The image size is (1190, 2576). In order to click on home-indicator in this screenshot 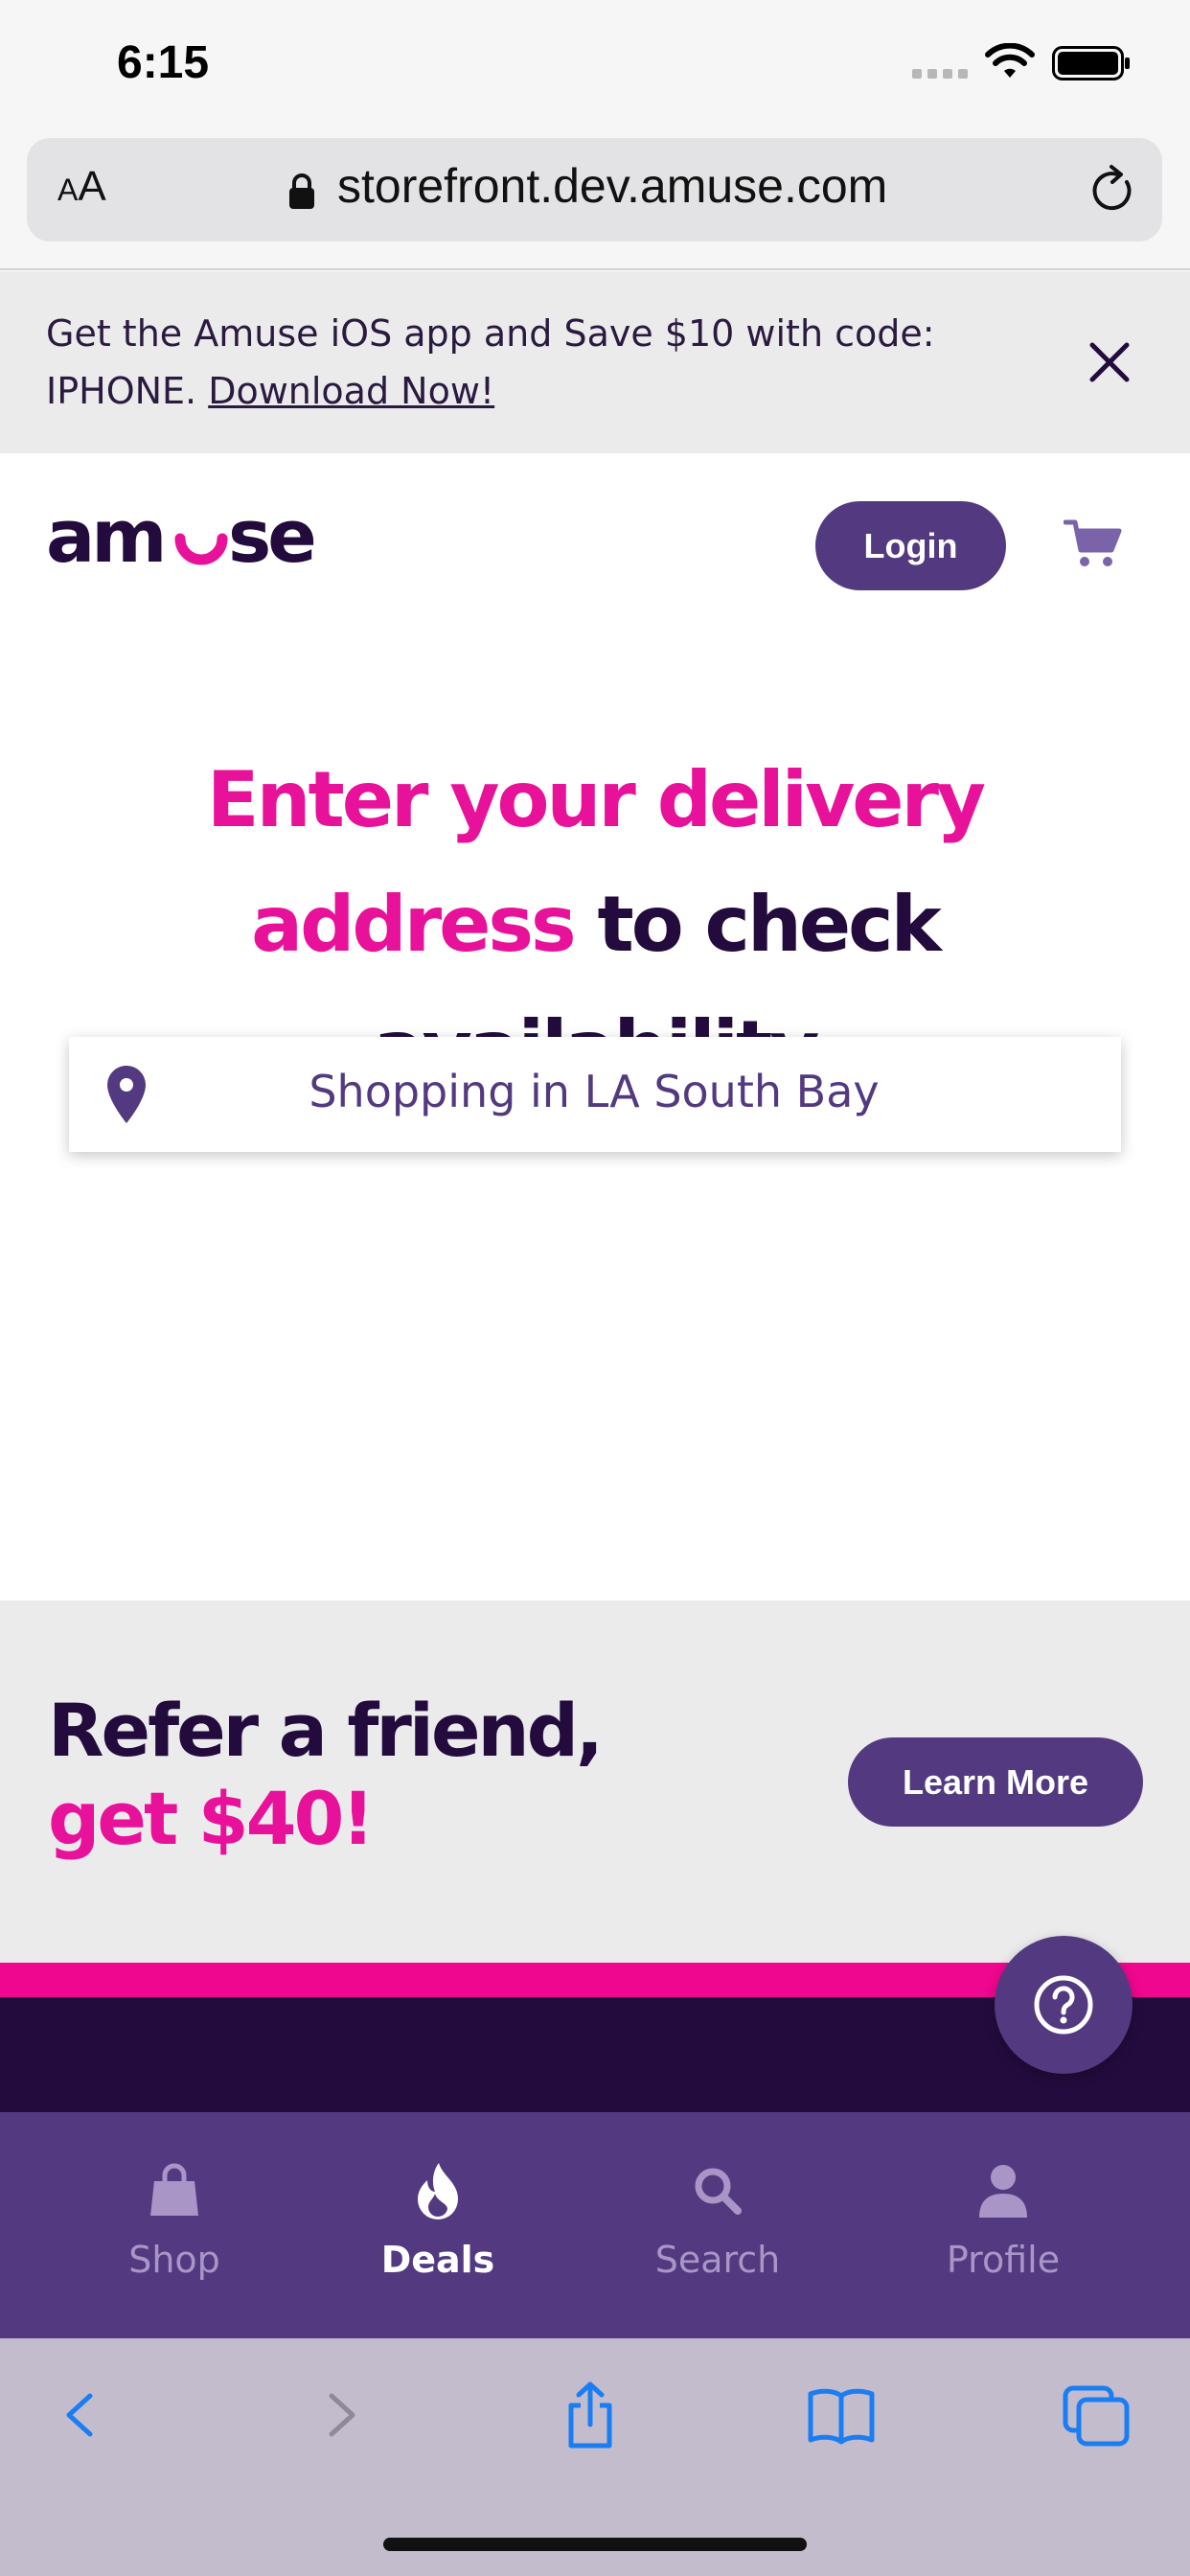, I will do `click(595, 2544)`.